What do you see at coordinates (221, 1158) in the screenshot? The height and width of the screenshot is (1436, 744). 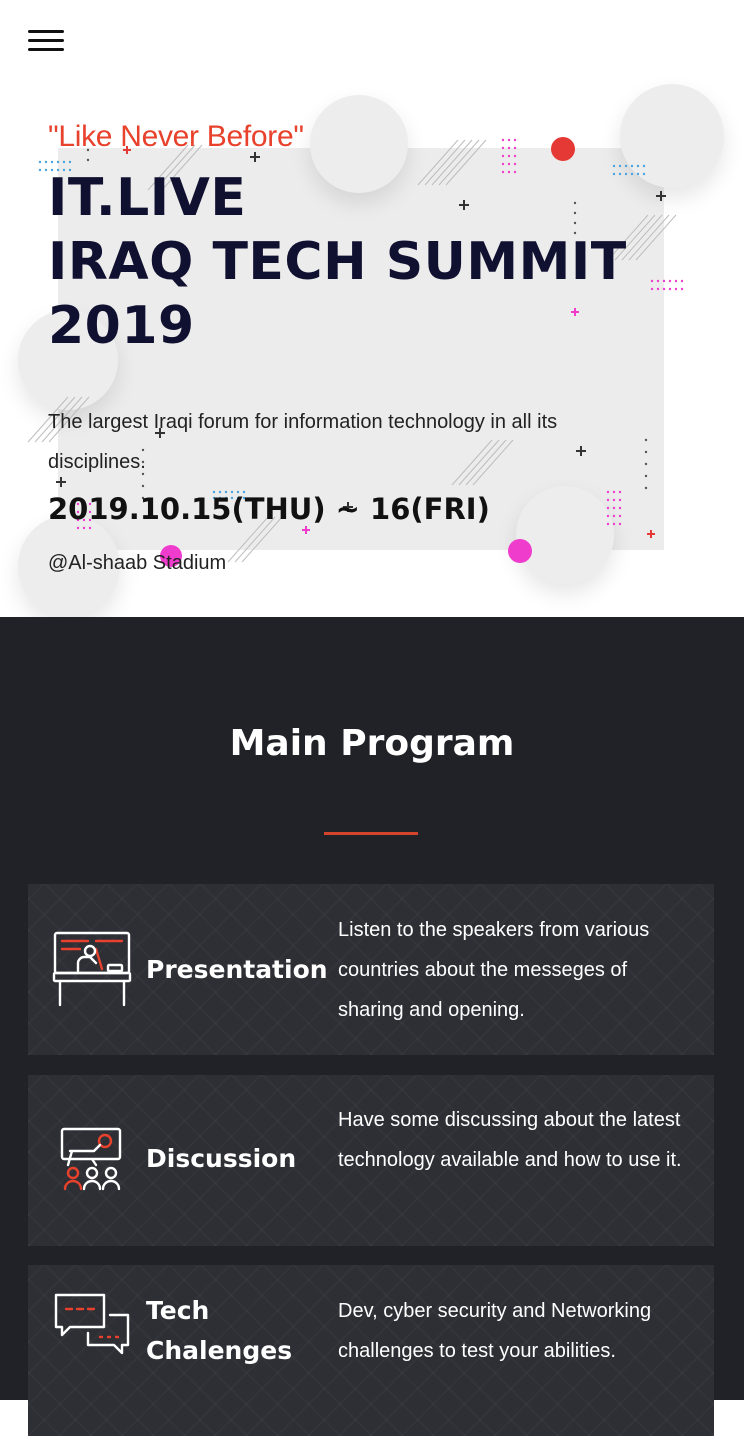 I see `program-name: Discussion` at bounding box center [221, 1158].